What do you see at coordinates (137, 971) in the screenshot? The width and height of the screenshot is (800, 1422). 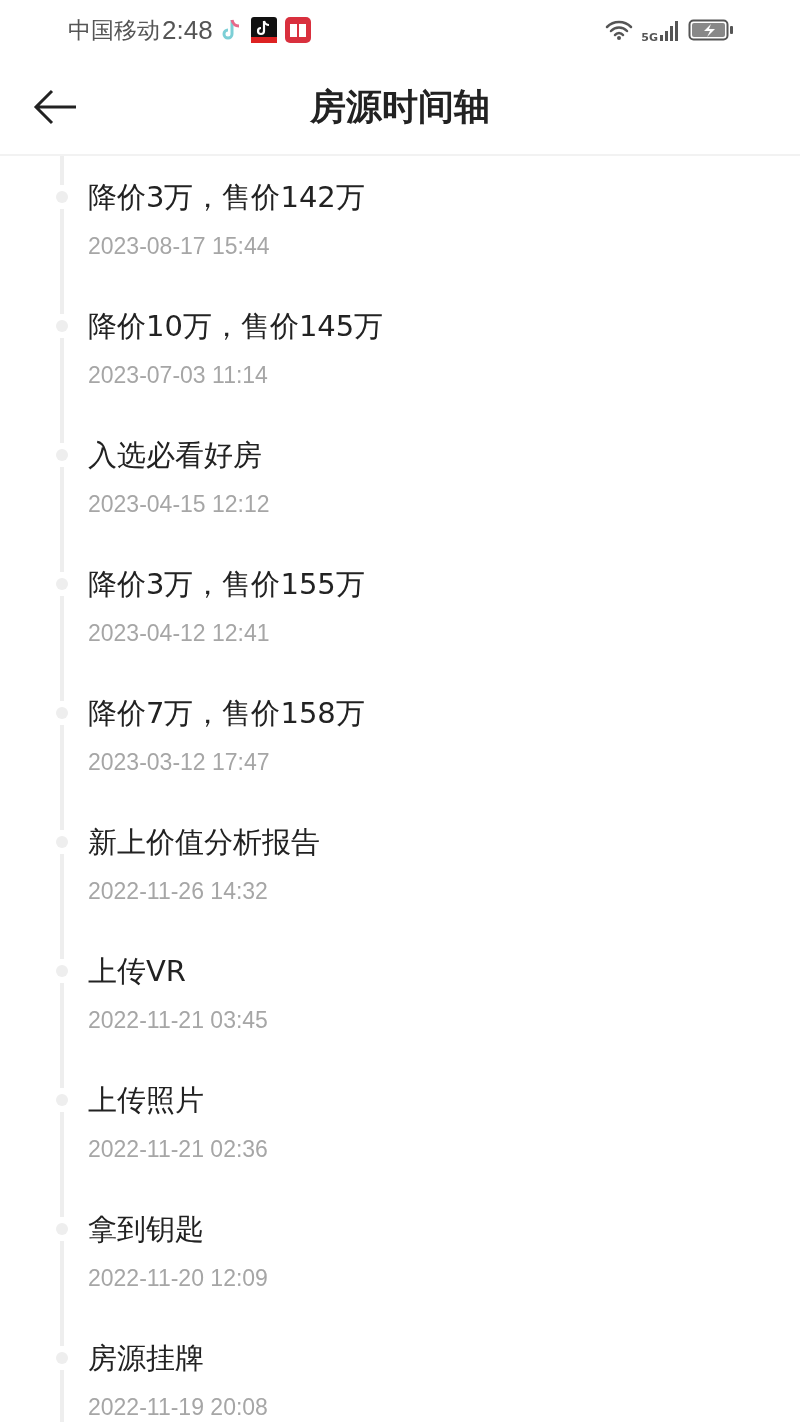 I see `event-title: 上传VR` at bounding box center [137, 971].